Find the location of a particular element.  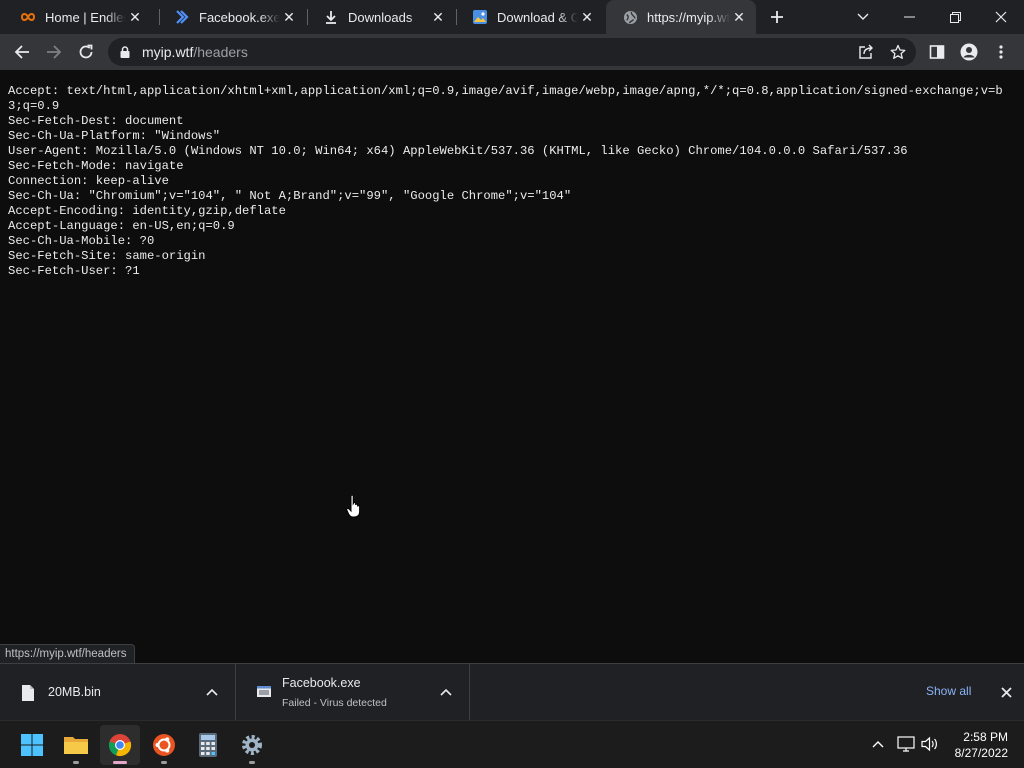

download-file-name: Facebook.exe is located at coordinates (321, 683).